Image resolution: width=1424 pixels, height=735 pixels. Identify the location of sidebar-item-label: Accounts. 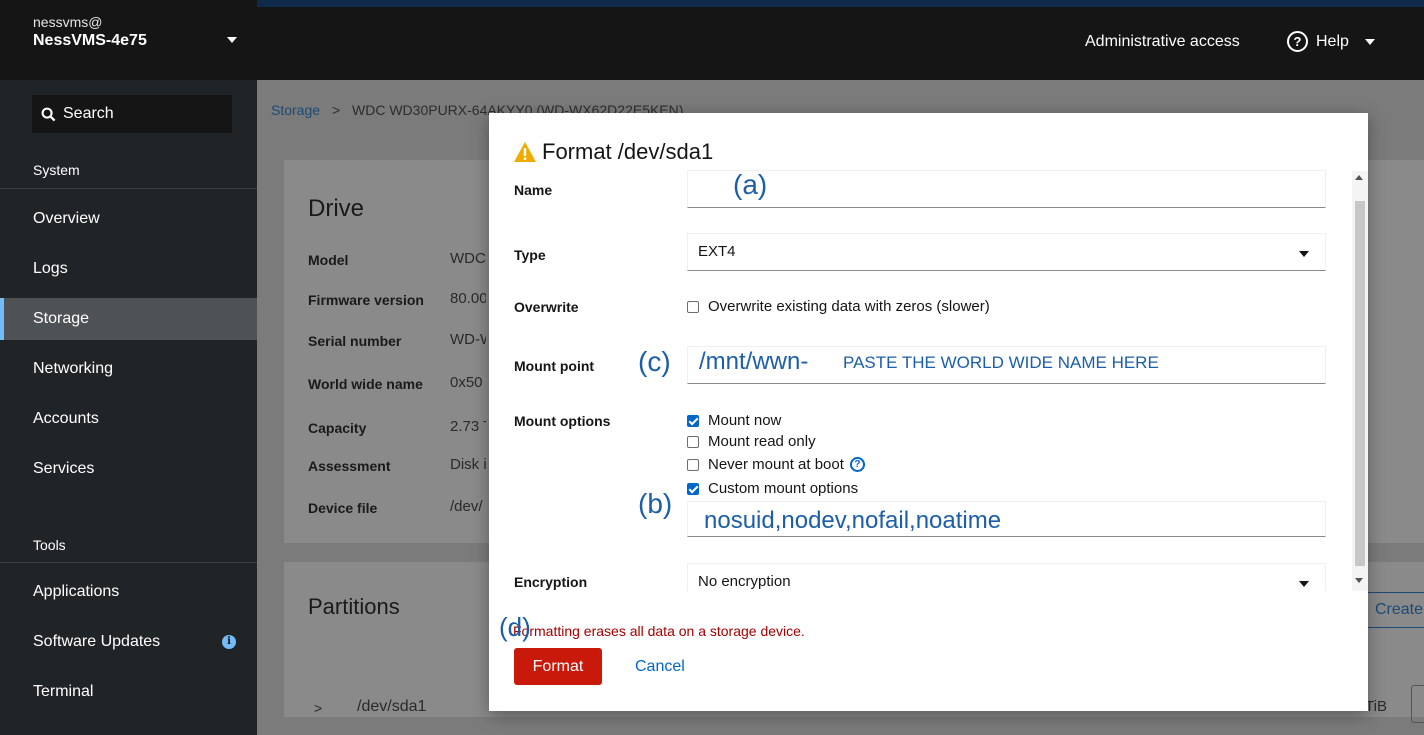
(66, 418).